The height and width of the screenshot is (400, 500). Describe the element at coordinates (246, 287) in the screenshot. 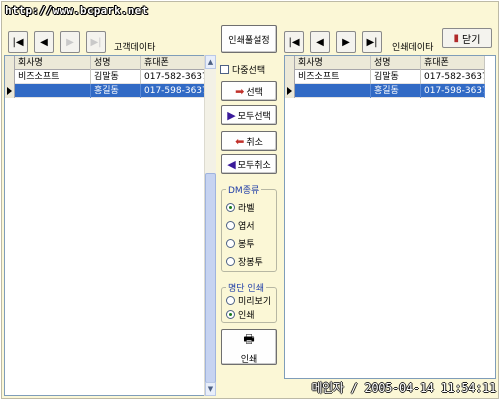

I see `print-list-title: 명단 인쇄` at that location.